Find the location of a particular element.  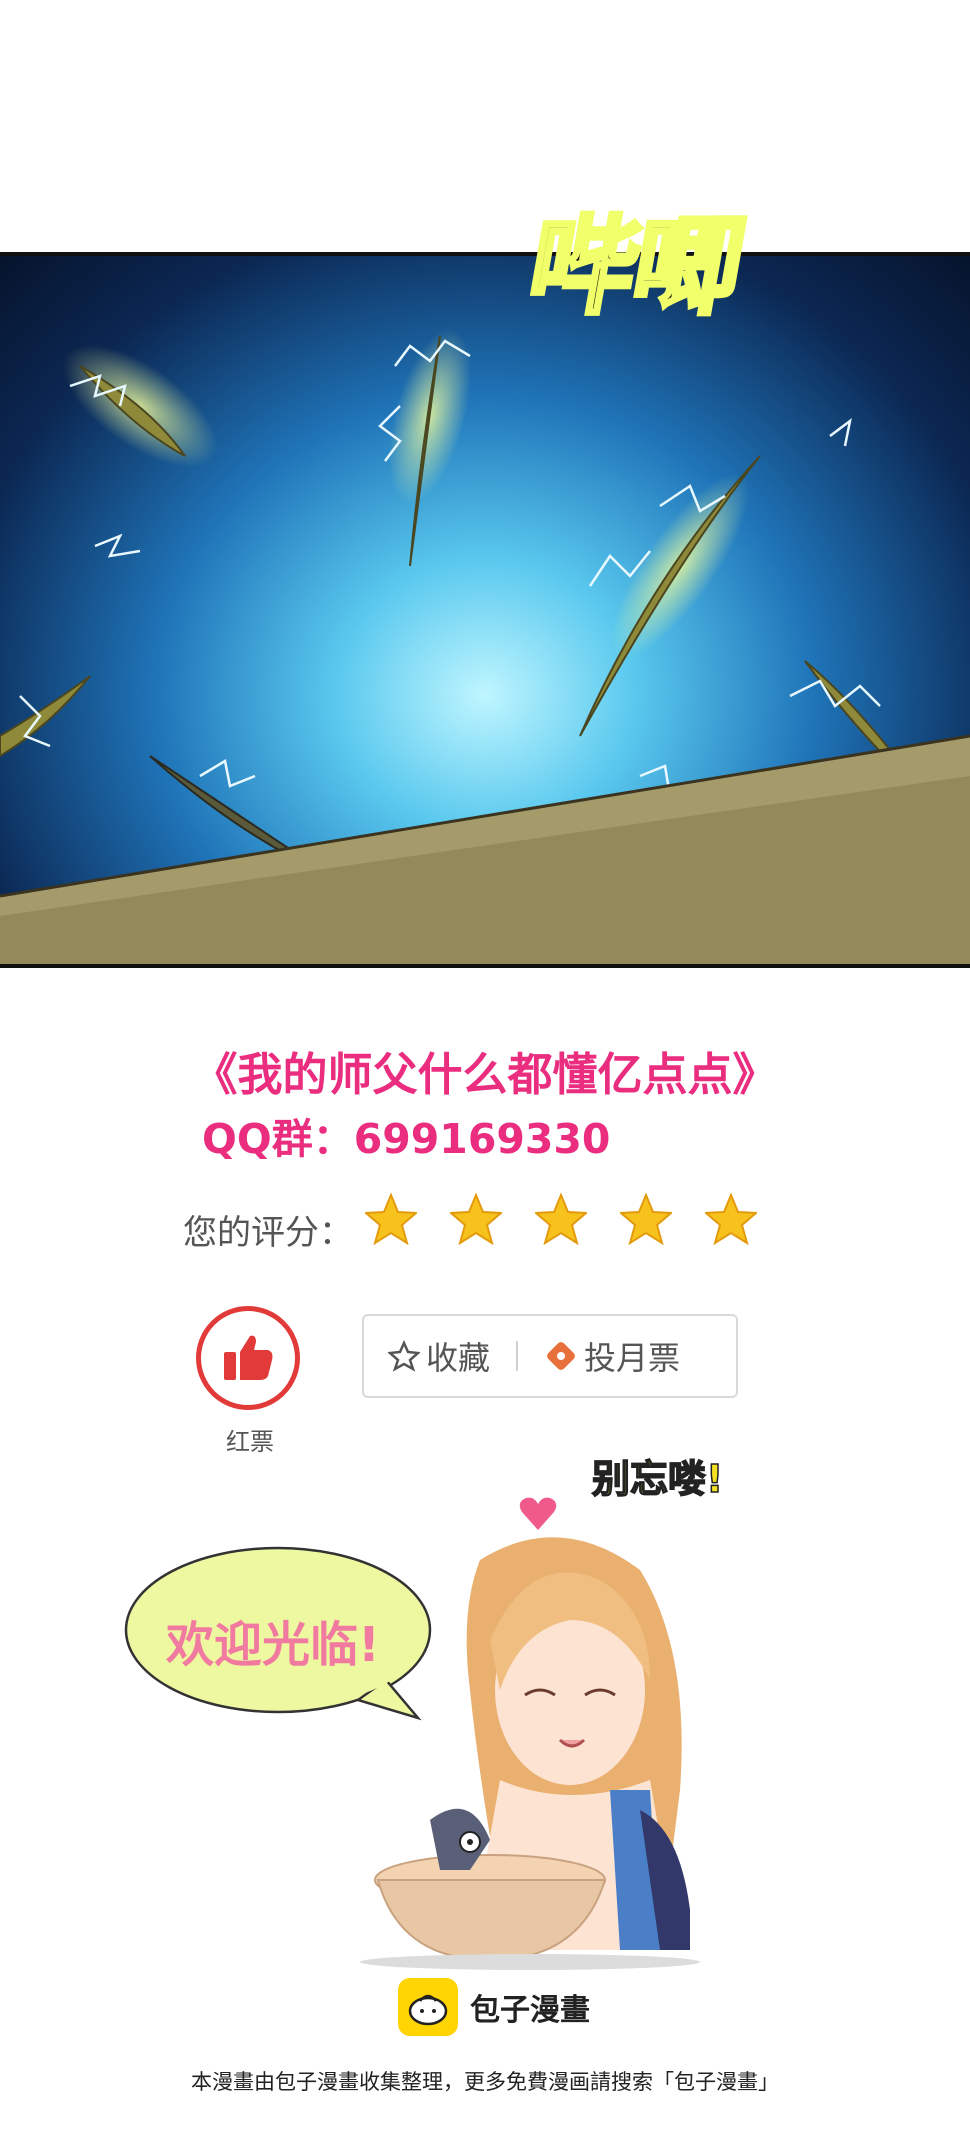

favorite-label: 收藏 is located at coordinates (458, 1358).